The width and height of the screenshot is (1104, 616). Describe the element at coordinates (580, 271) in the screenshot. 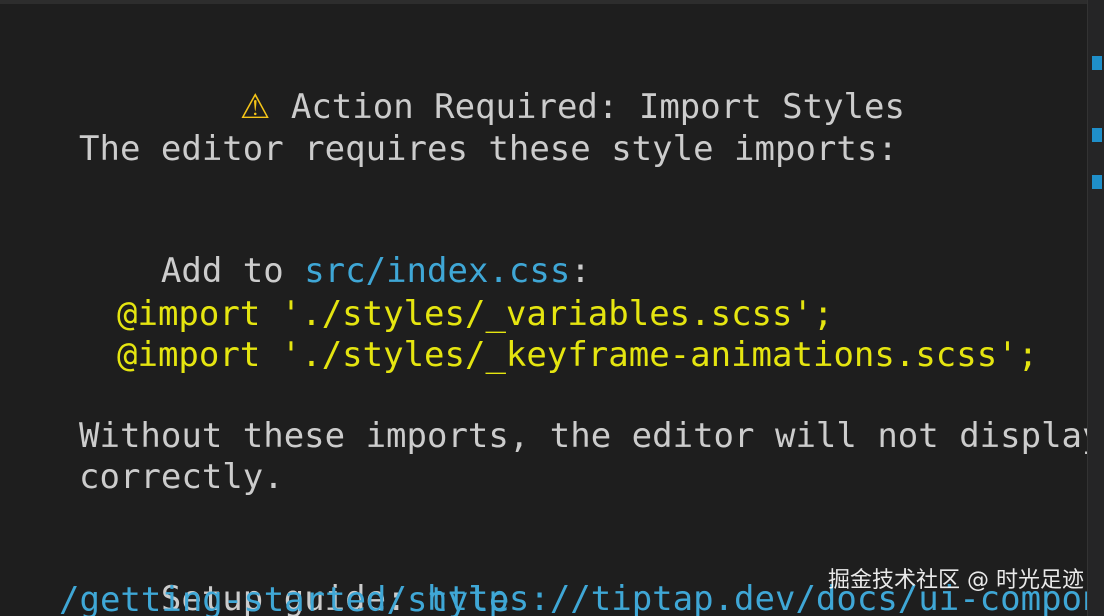

I see `add-to-suffix: :` at that location.